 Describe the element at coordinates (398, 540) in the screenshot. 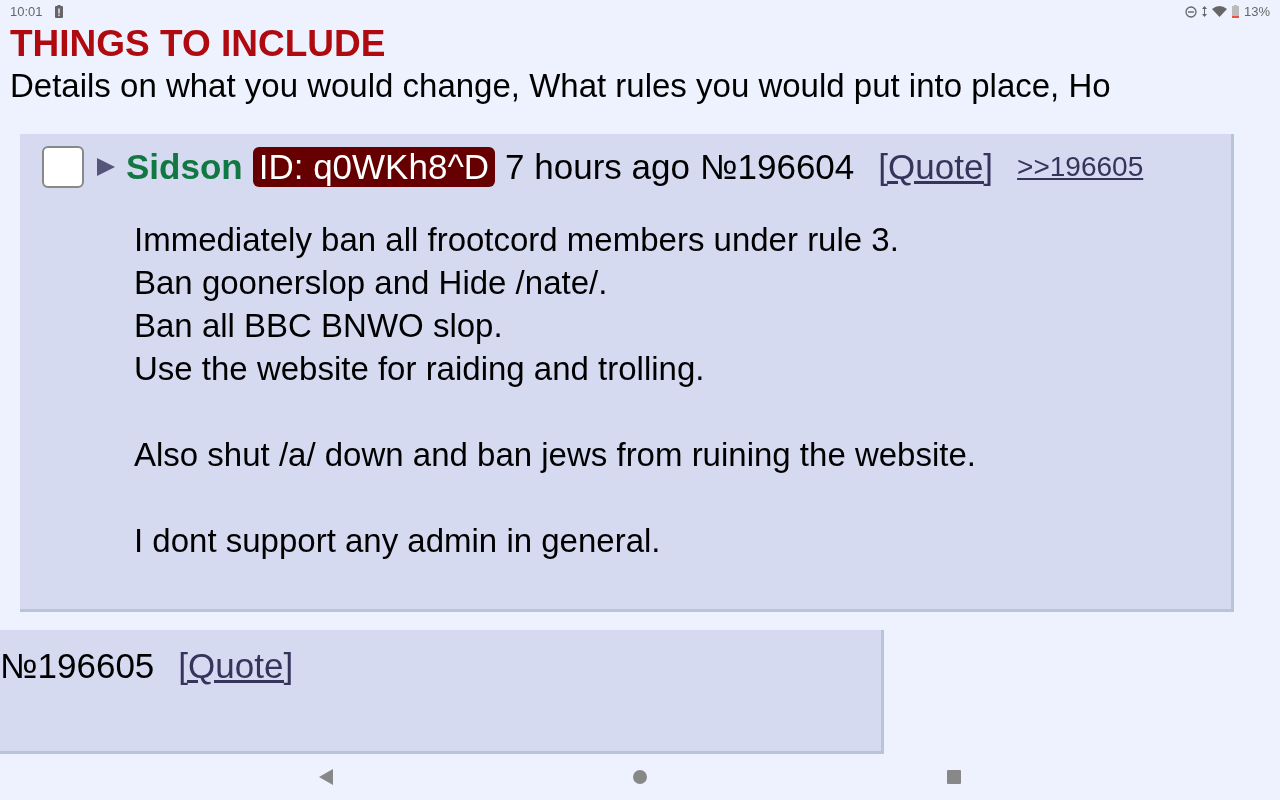

I see `post-text: I dont support any admin in general.` at that location.